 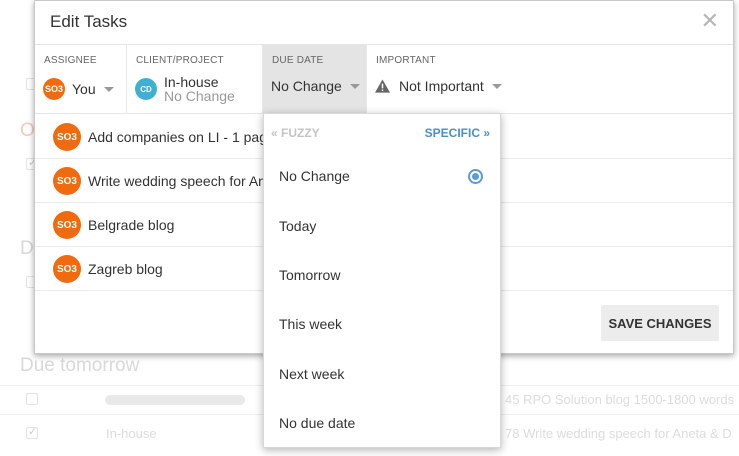 What do you see at coordinates (89, 21) in the screenshot?
I see `modal-title: Edit Tasks` at bounding box center [89, 21].